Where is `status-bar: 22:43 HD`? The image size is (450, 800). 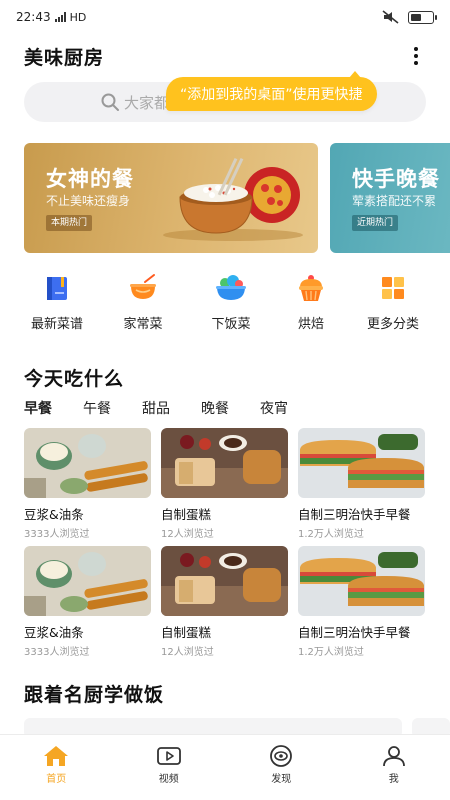 status-bar: 22:43 HD is located at coordinates (225, 17).